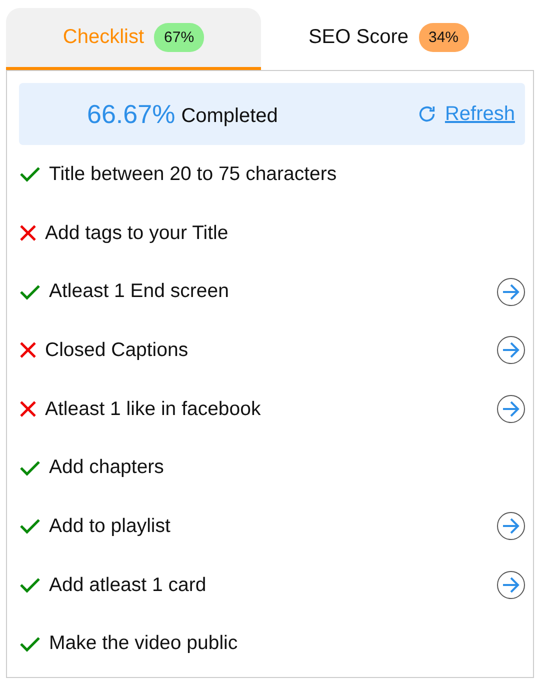 This screenshot has height=692, width=541. What do you see at coordinates (139, 292) in the screenshot?
I see `checklist-item: Atleast 1 End screen` at bounding box center [139, 292].